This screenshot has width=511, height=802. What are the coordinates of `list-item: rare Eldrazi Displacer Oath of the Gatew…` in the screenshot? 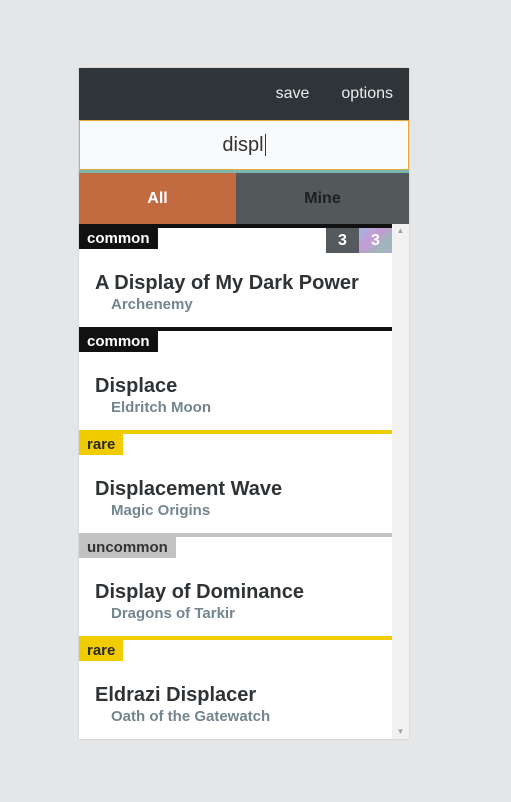 It's located at (235, 687).